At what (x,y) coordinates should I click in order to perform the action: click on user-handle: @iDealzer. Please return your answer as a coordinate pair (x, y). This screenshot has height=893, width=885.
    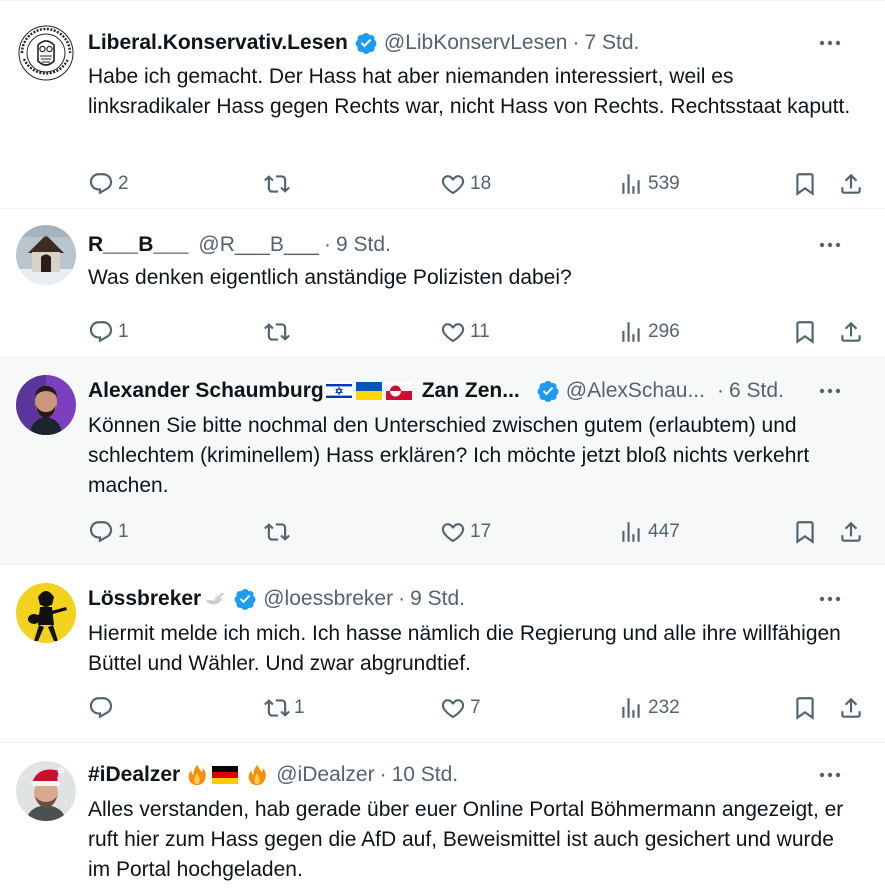
    Looking at the image, I should click on (325, 775).